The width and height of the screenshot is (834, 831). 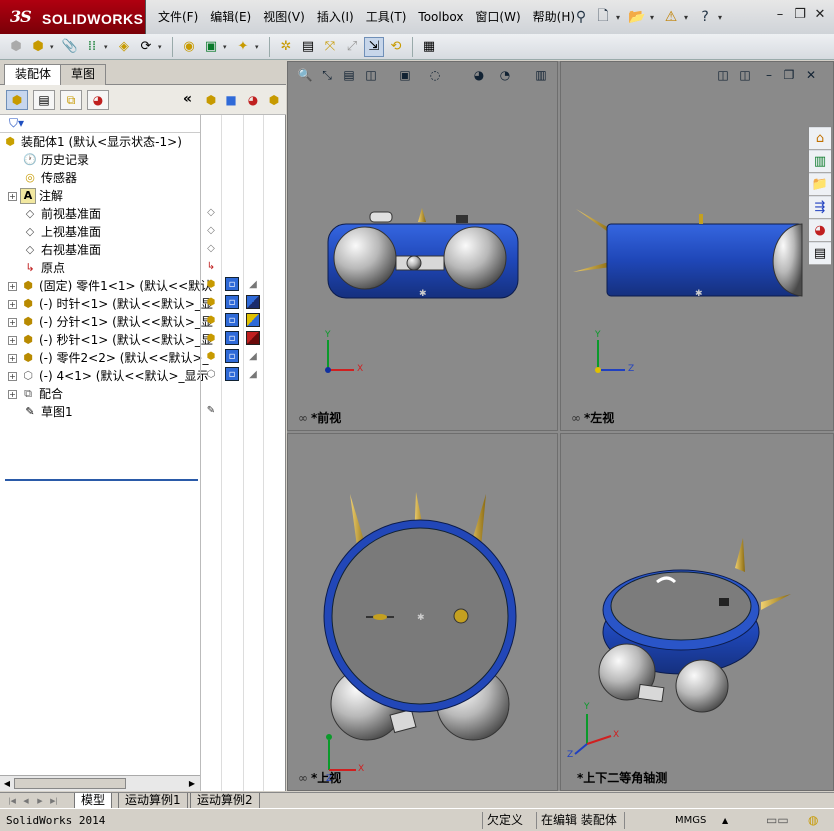 I want to click on feature-manager-icon: ⬢, so click(x=17, y=100).